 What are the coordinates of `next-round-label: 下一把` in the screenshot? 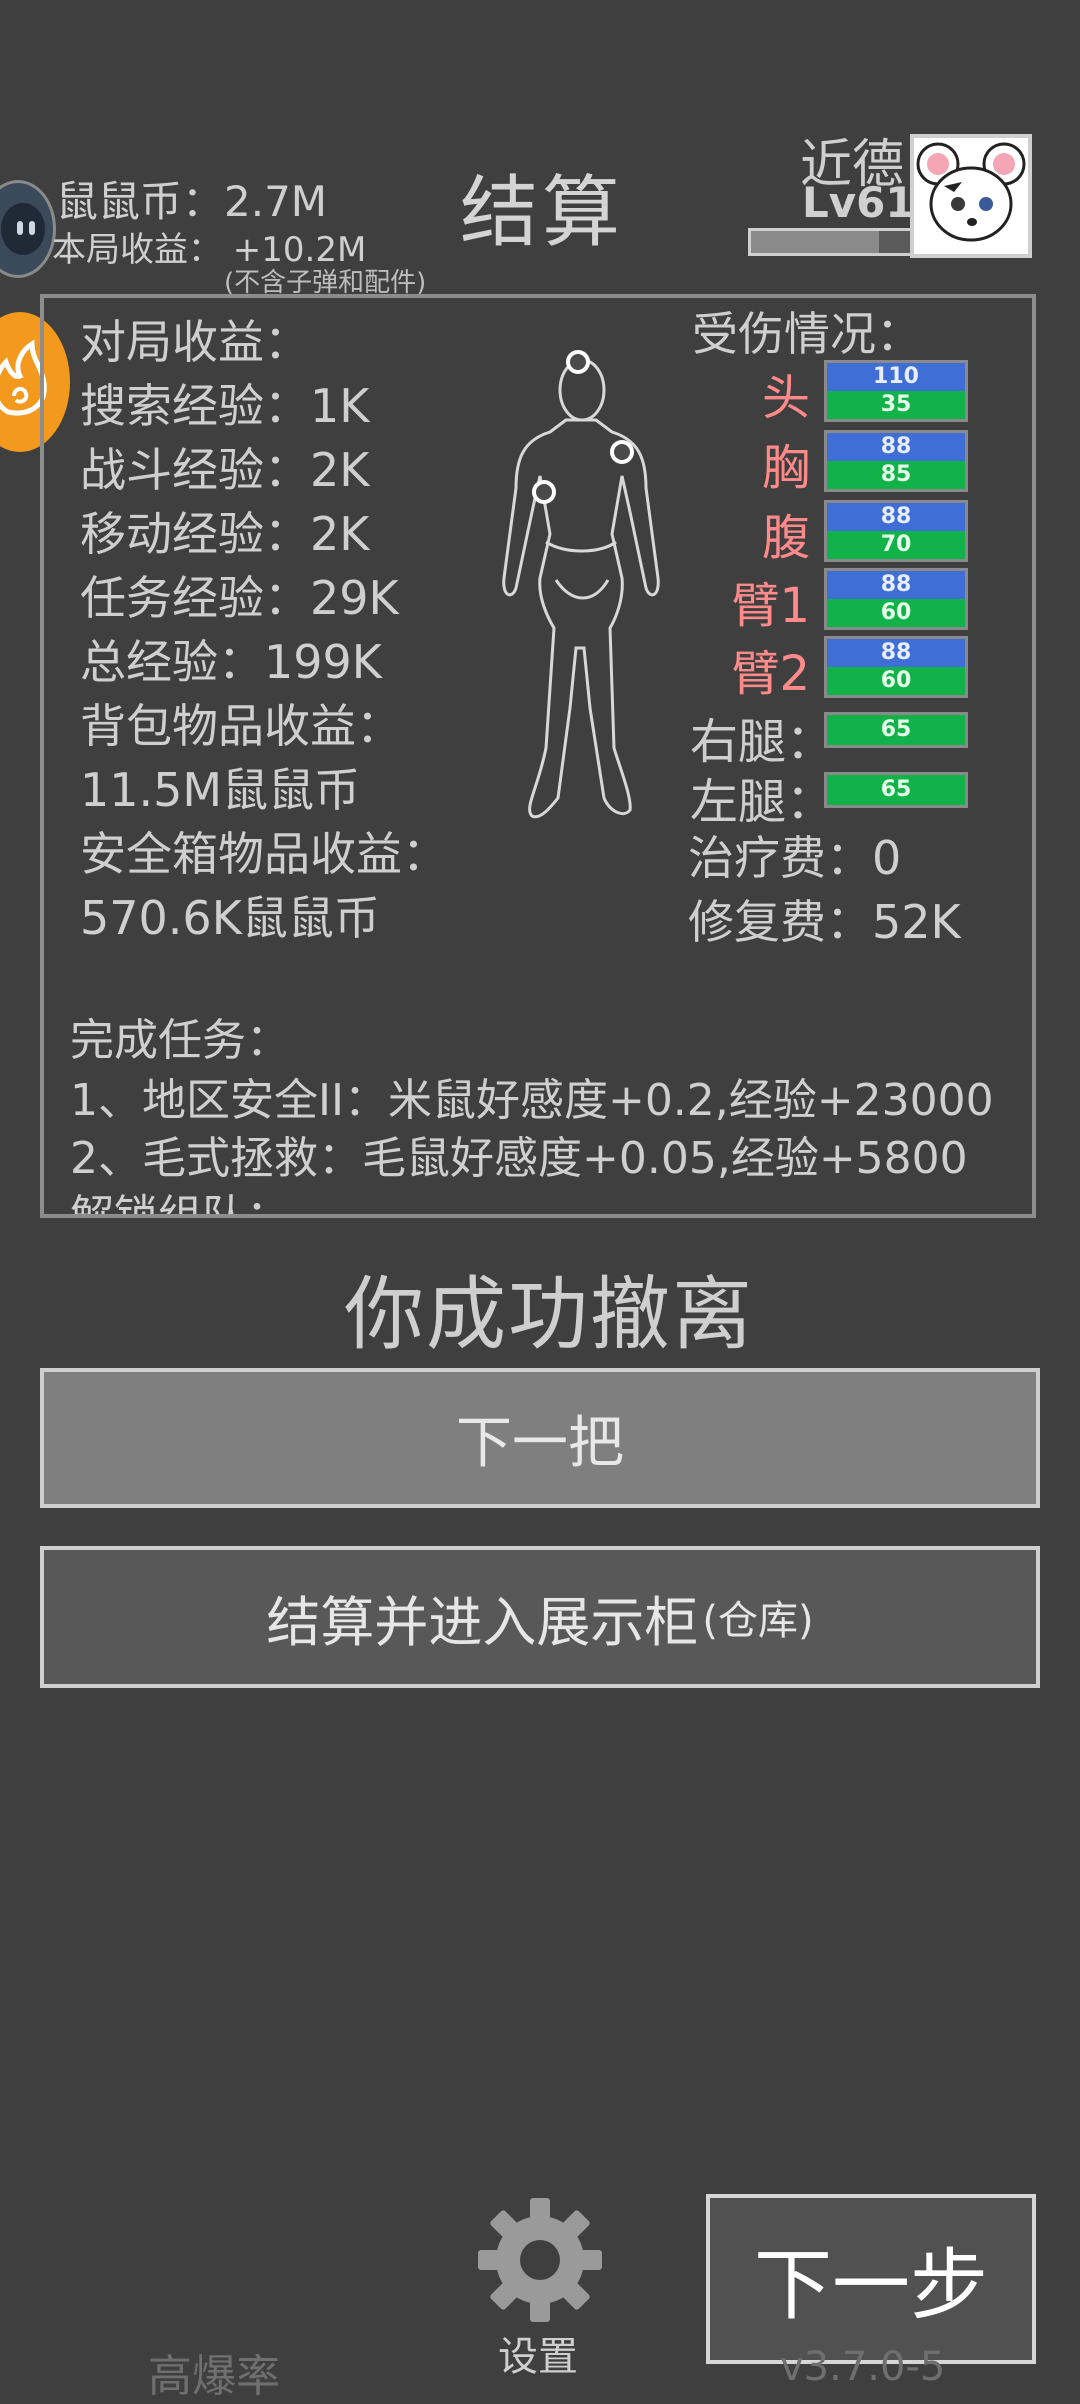 It's located at (540, 1443).